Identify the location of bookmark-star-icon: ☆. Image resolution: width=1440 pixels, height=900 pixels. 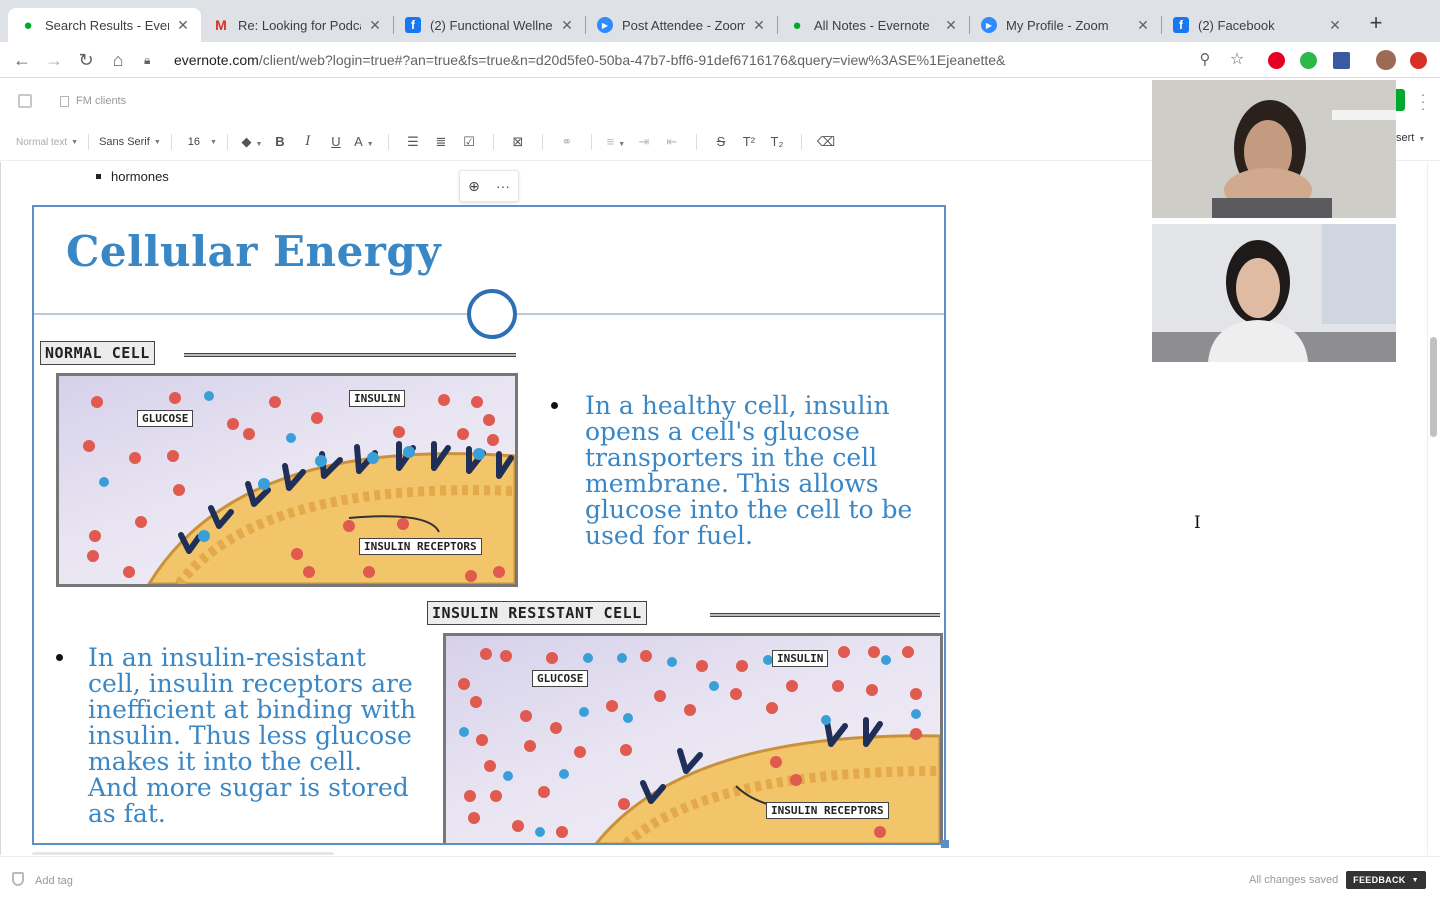
(1237, 60).